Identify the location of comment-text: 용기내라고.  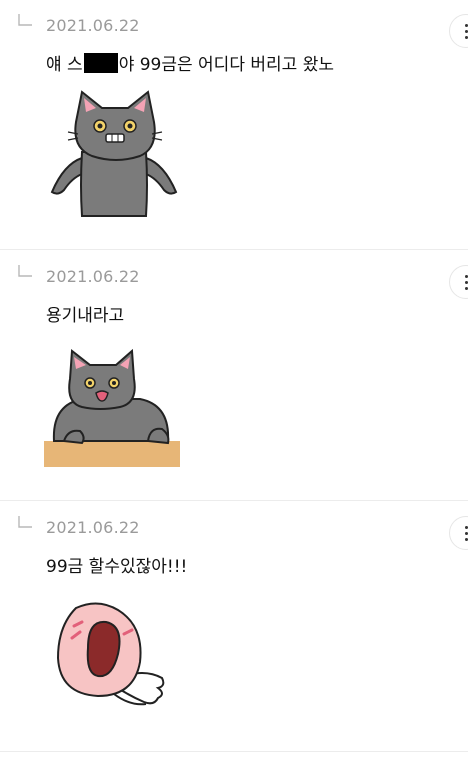
(85, 316).